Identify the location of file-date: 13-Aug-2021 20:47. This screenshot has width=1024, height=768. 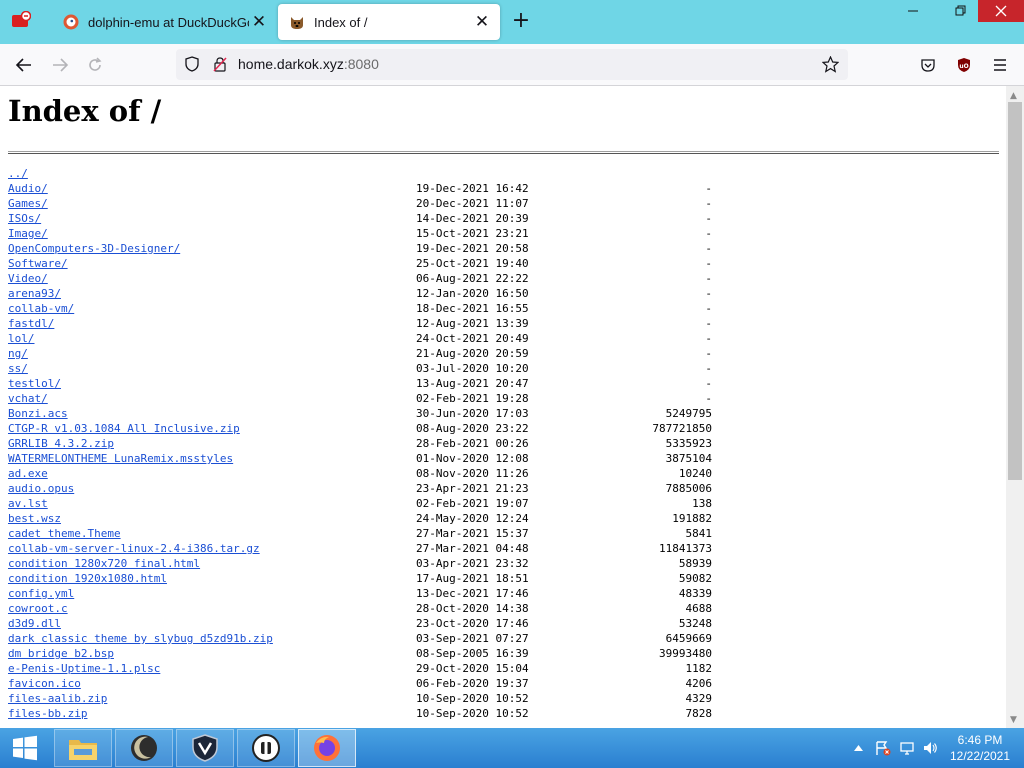
(472, 383).